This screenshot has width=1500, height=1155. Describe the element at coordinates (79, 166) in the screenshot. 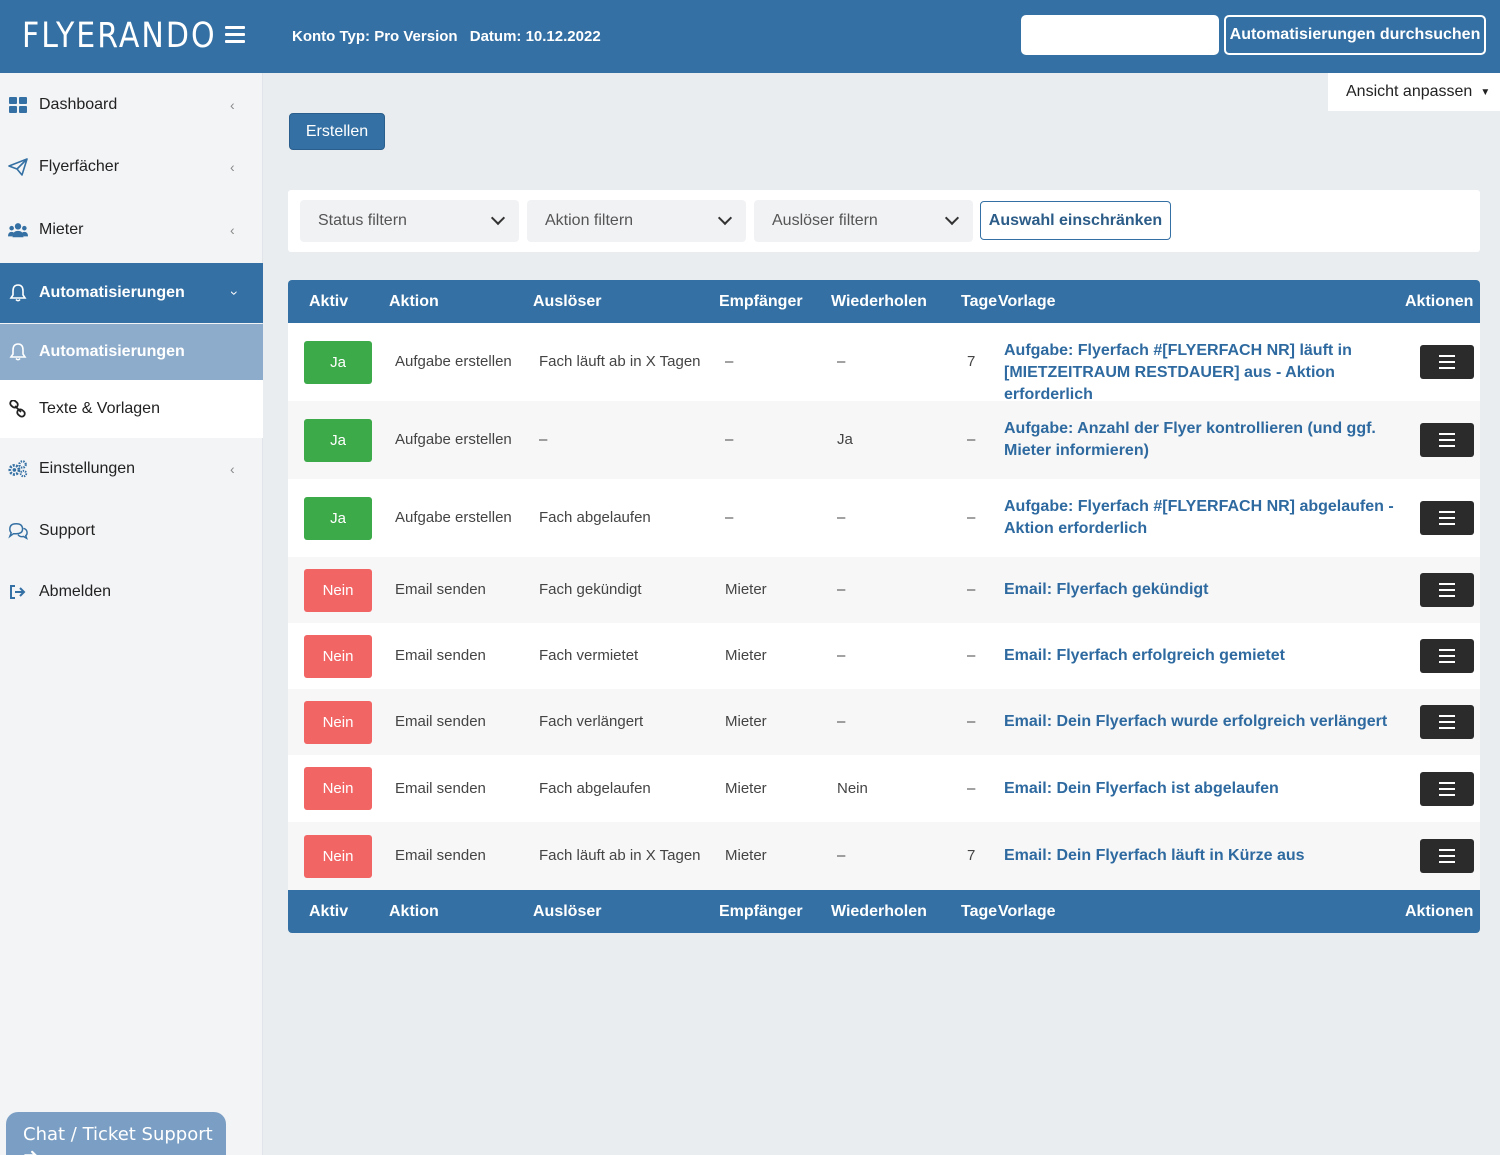

I see `sidebar-item-label: Flyerfächer` at that location.